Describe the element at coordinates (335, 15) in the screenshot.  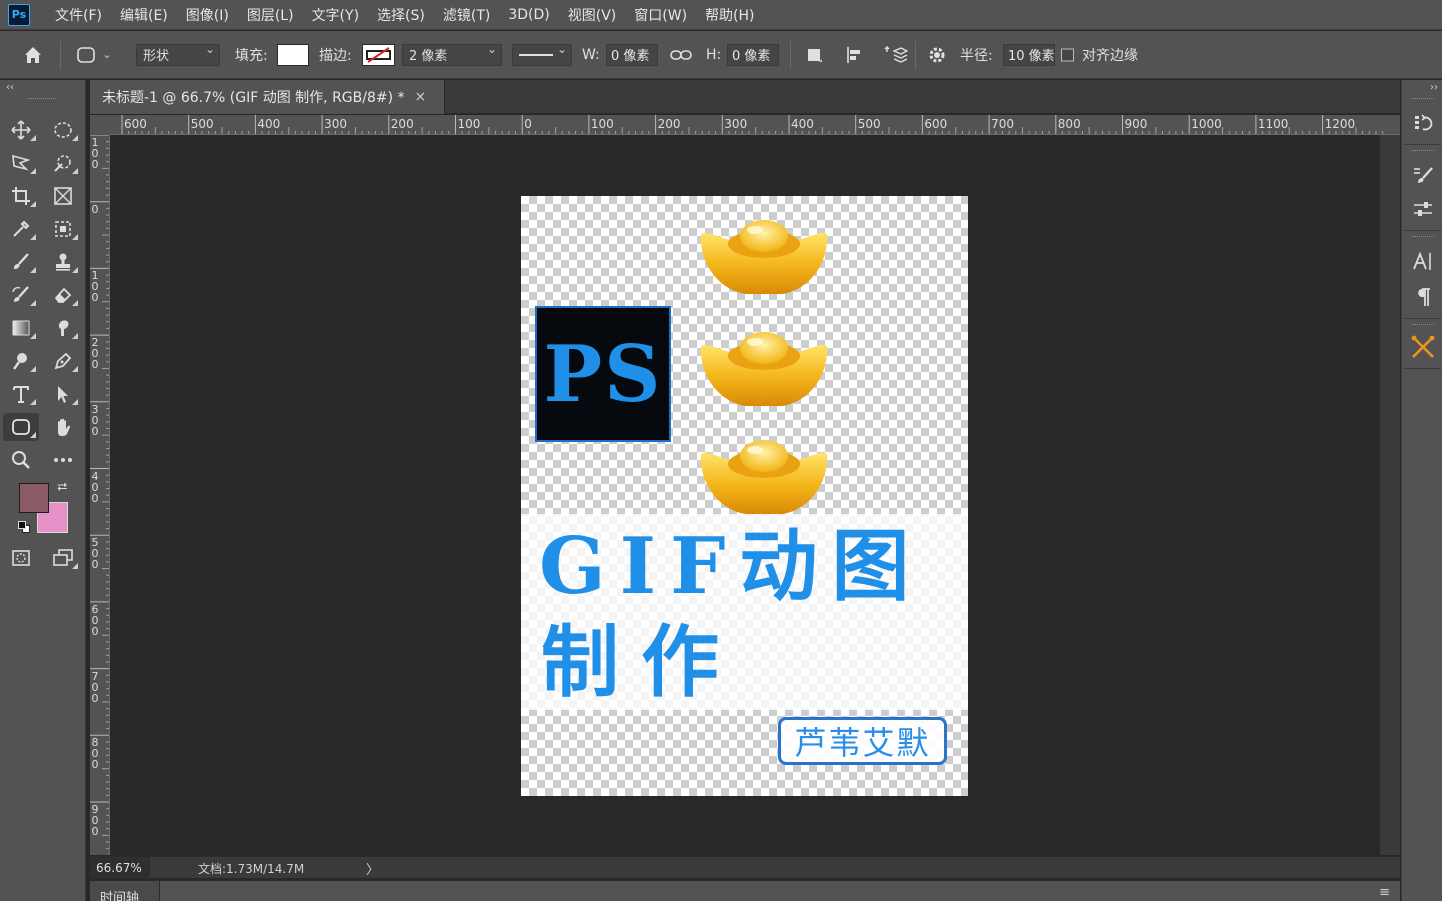
I see `menu-type: 文字(Y)` at that location.